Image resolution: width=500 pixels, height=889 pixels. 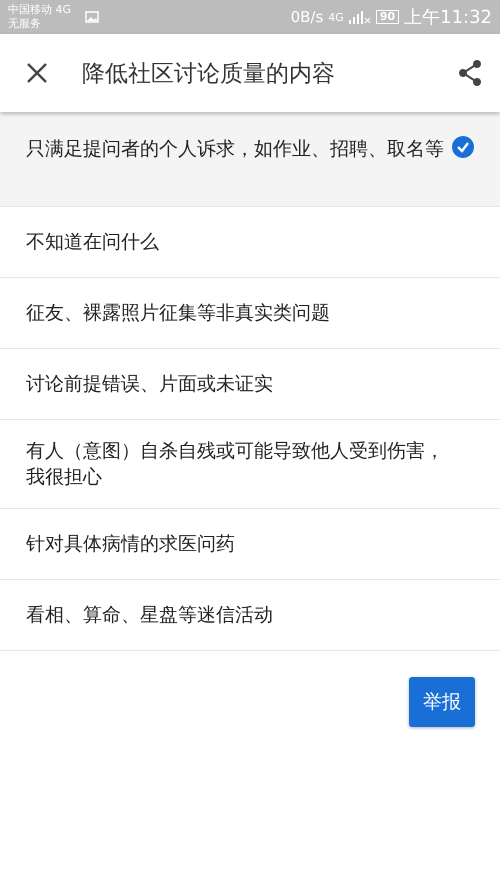 What do you see at coordinates (40, 10) in the screenshot?
I see `carrier-text: 中国移动 4G` at bounding box center [40, 10].